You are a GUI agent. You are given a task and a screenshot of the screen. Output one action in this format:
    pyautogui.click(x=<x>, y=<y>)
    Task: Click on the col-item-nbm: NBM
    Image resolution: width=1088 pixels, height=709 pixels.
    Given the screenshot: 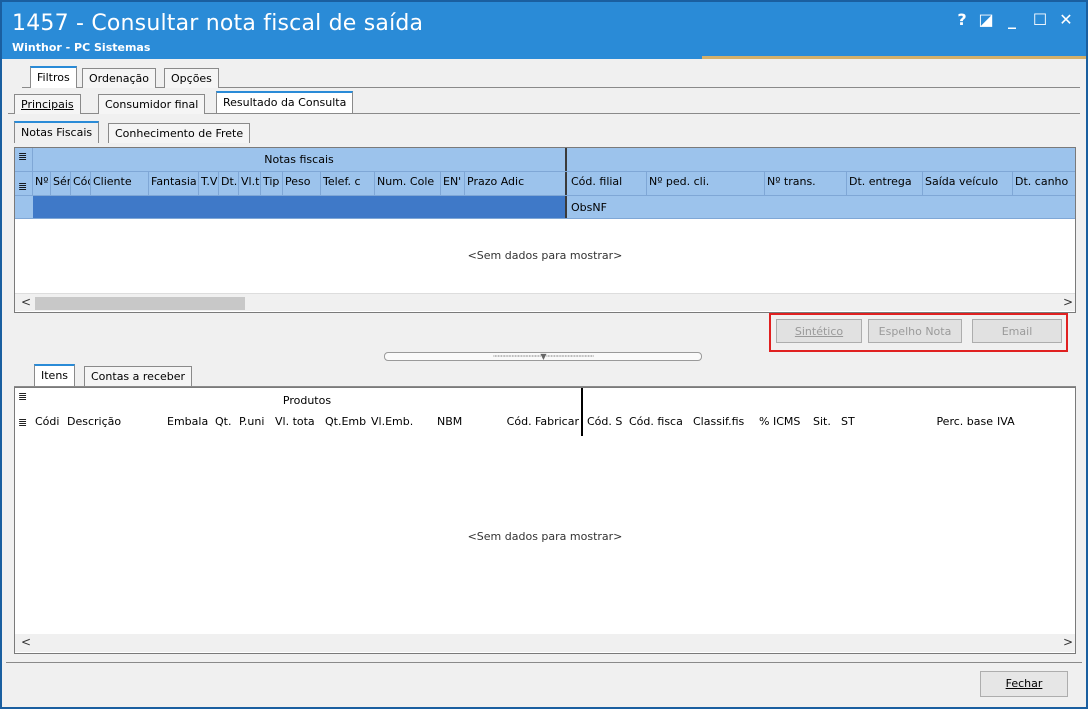 What is the action you would take?
    pyautogui.click(x=461, y=424)
    